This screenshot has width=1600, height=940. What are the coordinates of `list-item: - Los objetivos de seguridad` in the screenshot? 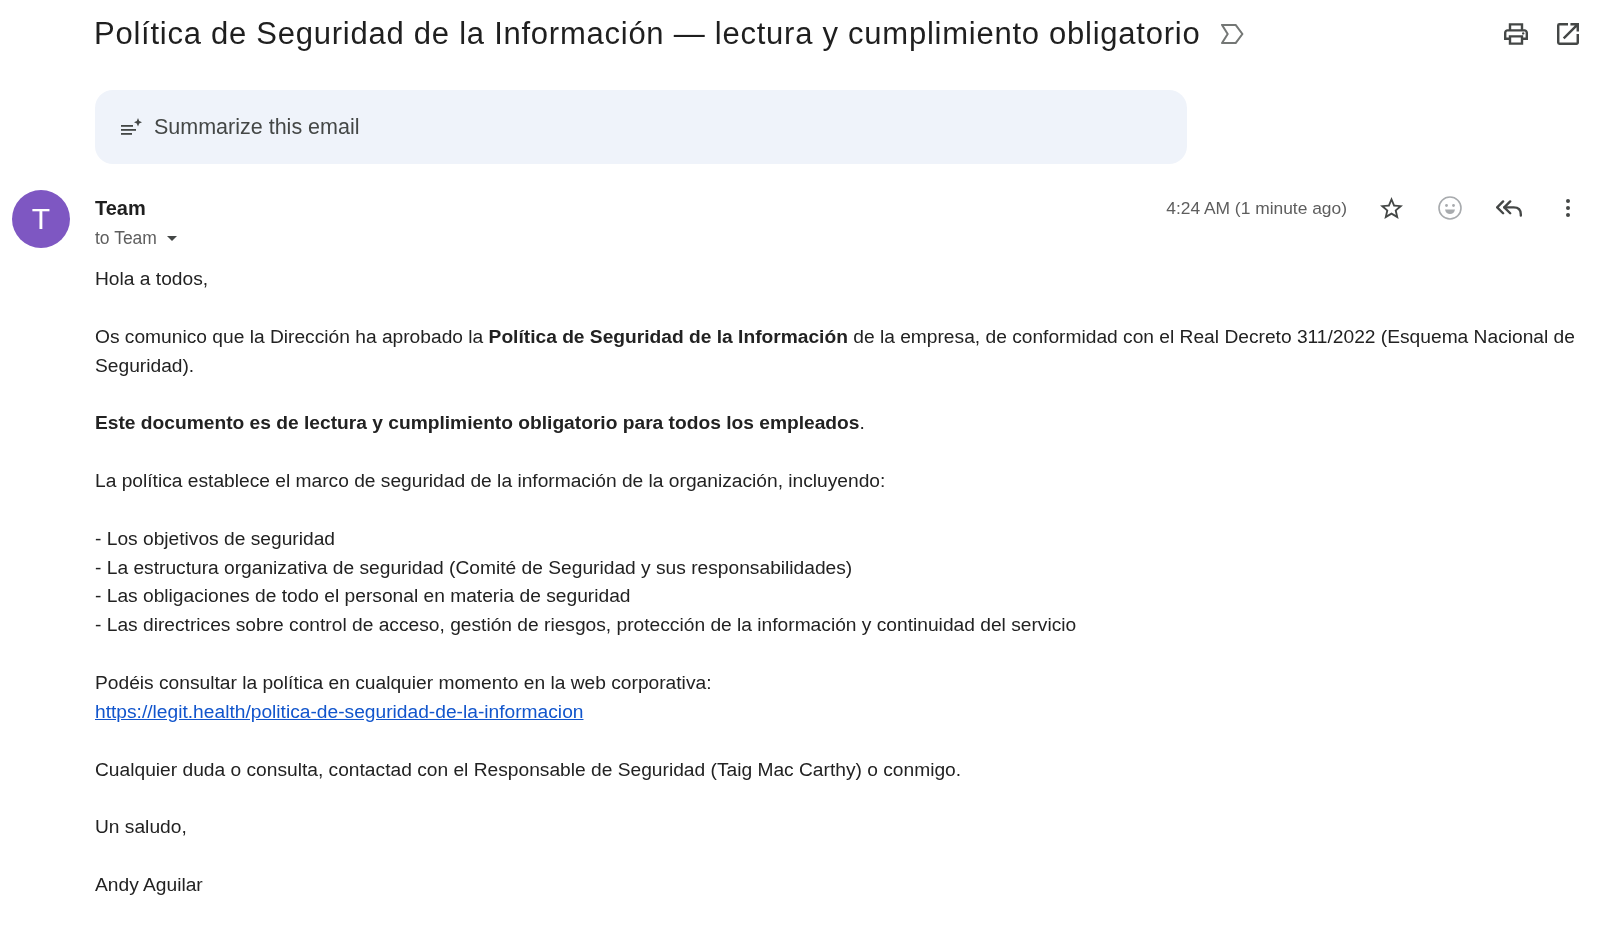 It's located at (215, 538).